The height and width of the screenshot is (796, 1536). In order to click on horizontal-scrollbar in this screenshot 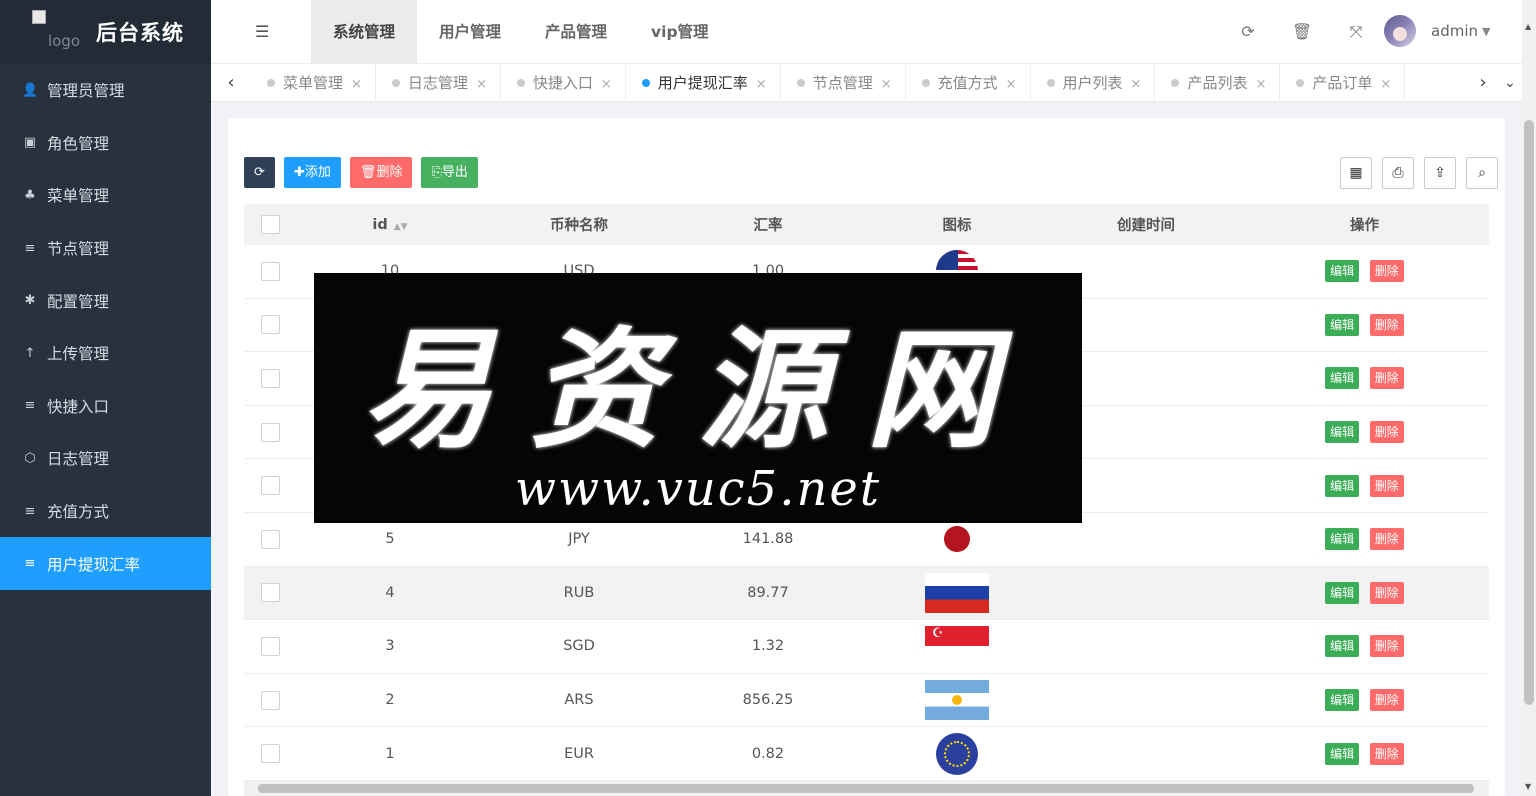, I will do `click(866, 788)`.